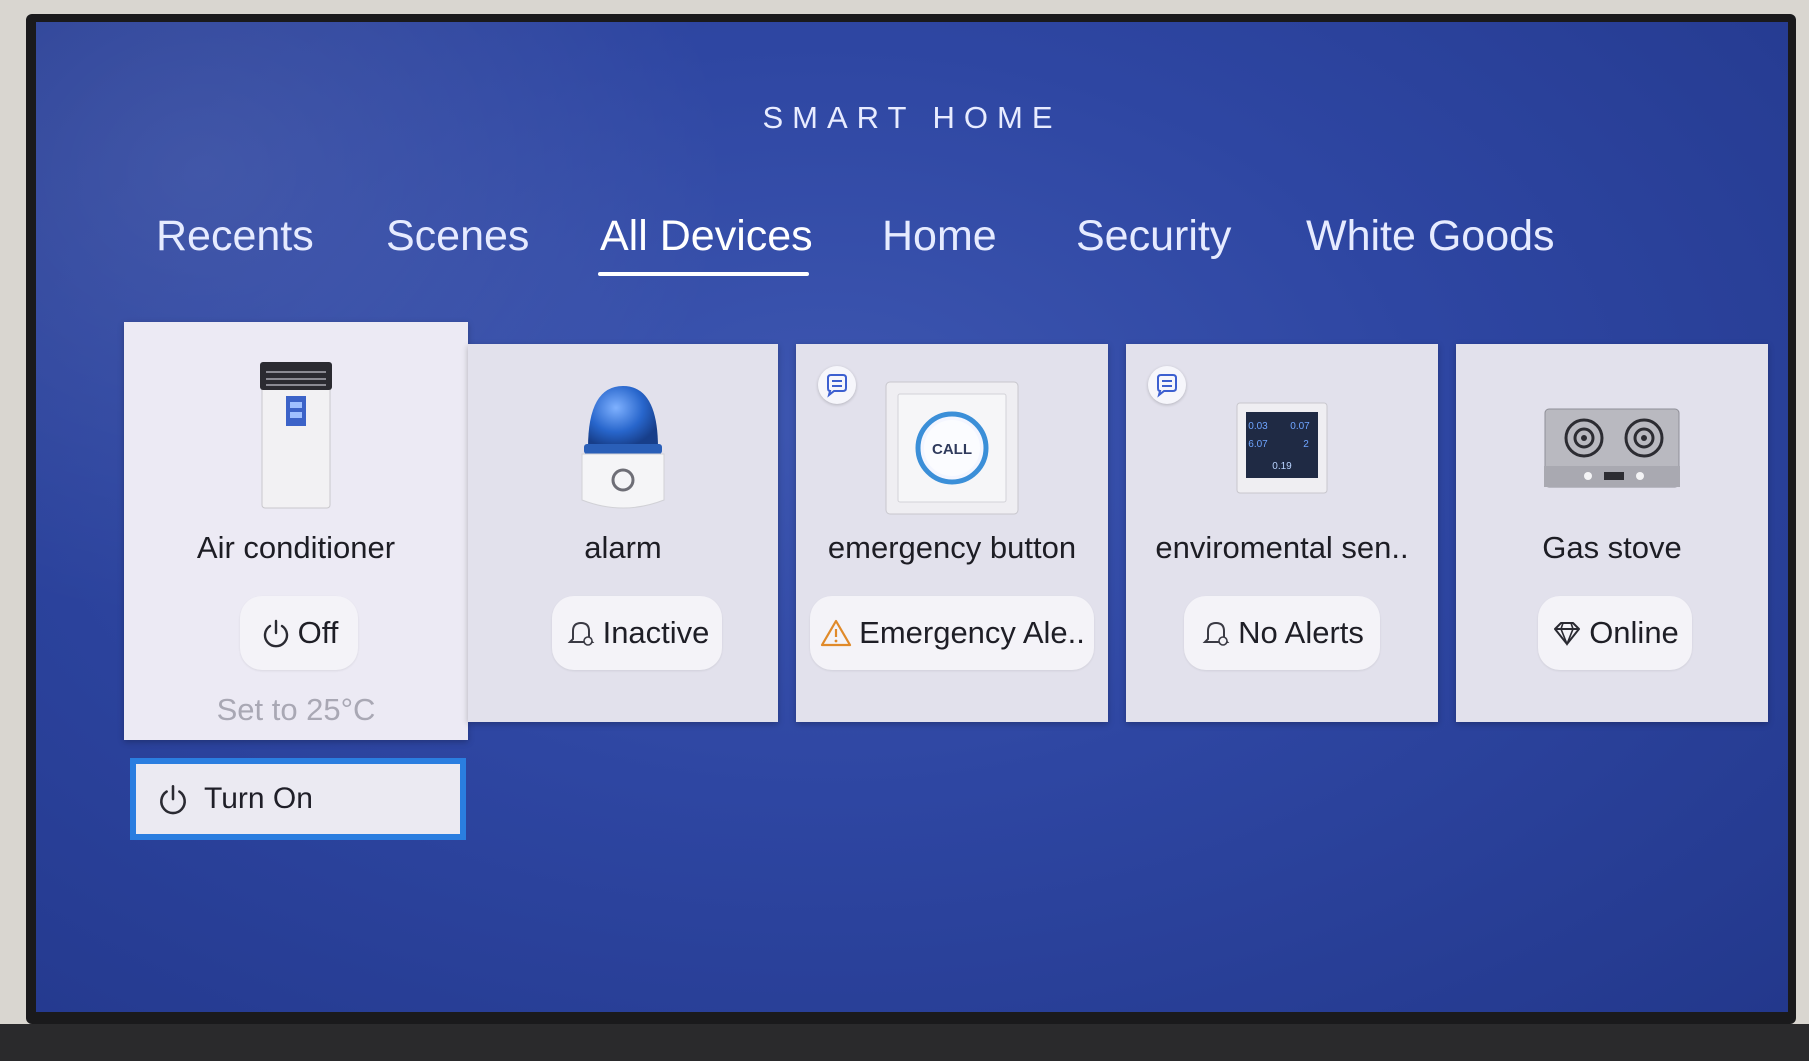  What do you see at coordinates (1153, 236) in the screenshot?
I see `tab-security: Security` at bounding box center [1153, 236].